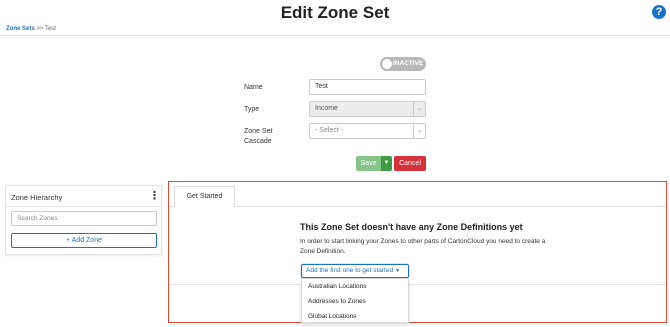 The image size is (670, 327). I want to click on menu-item-addresses-to-zones: Addresses to Zones, so click(355, 301).